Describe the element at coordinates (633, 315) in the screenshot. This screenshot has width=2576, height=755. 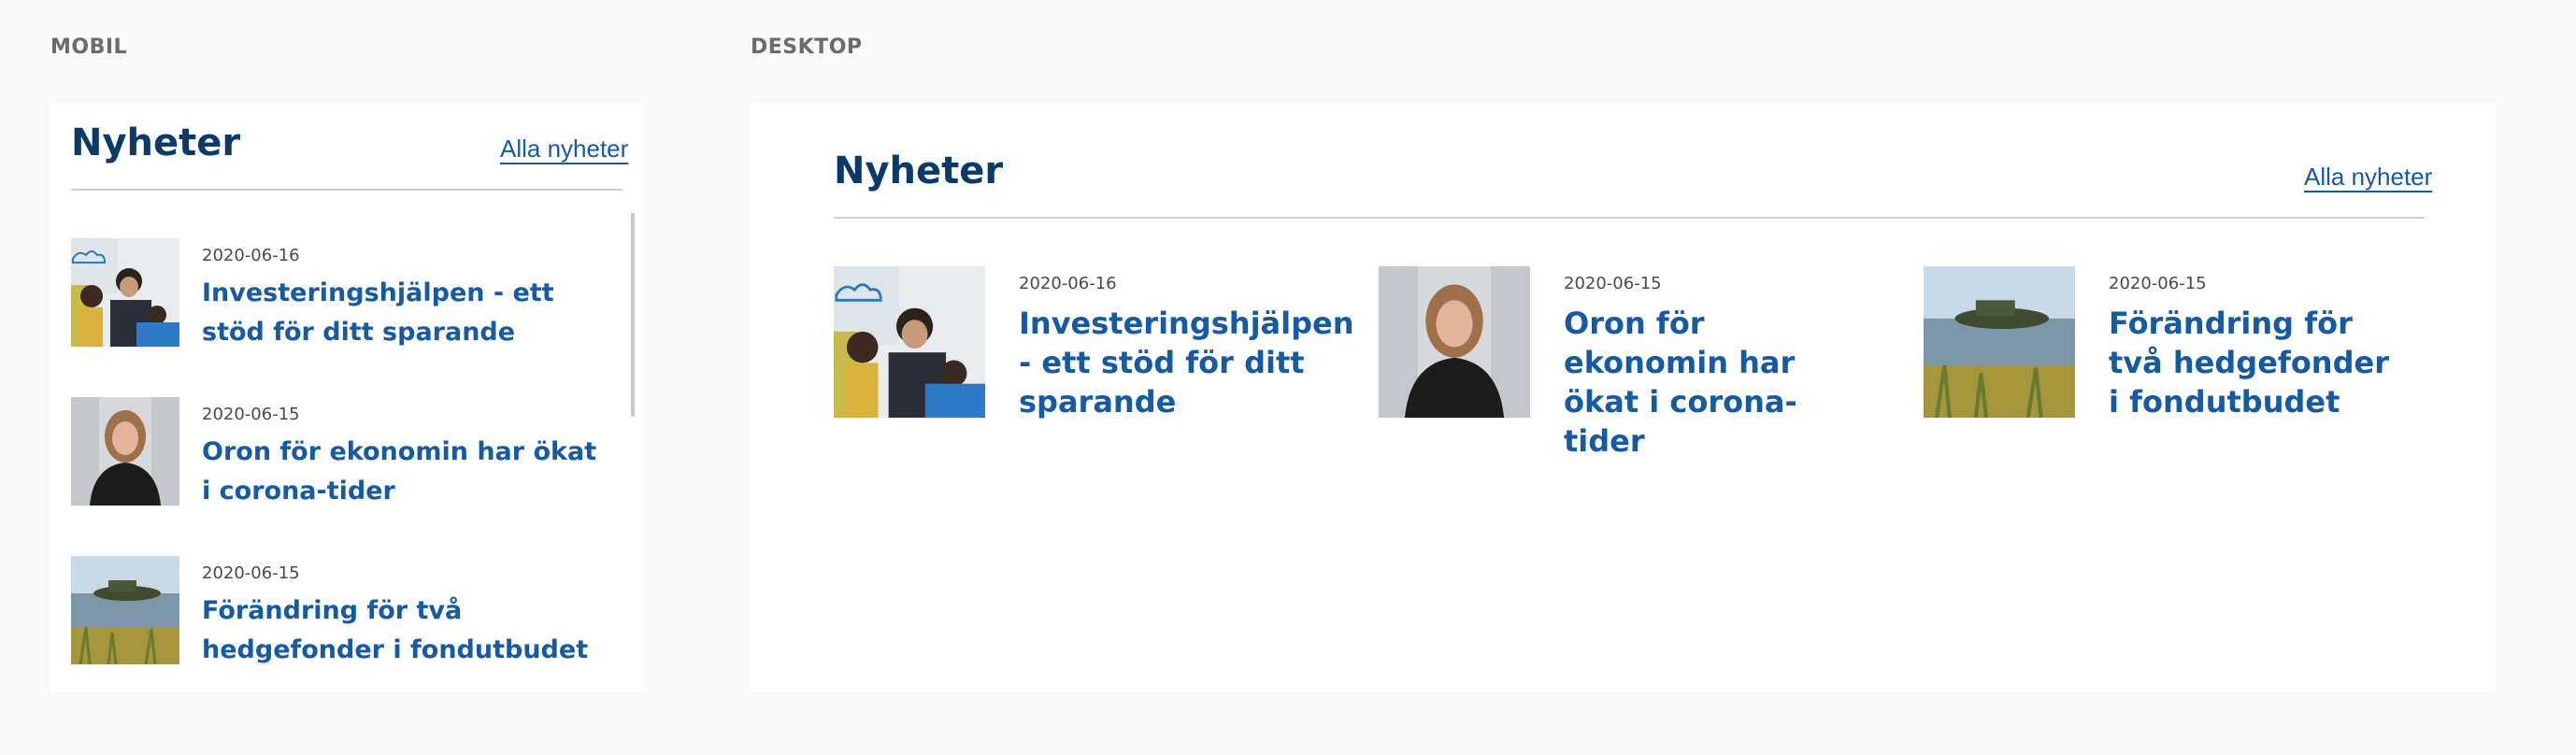
I see `scrollbar` at that location.